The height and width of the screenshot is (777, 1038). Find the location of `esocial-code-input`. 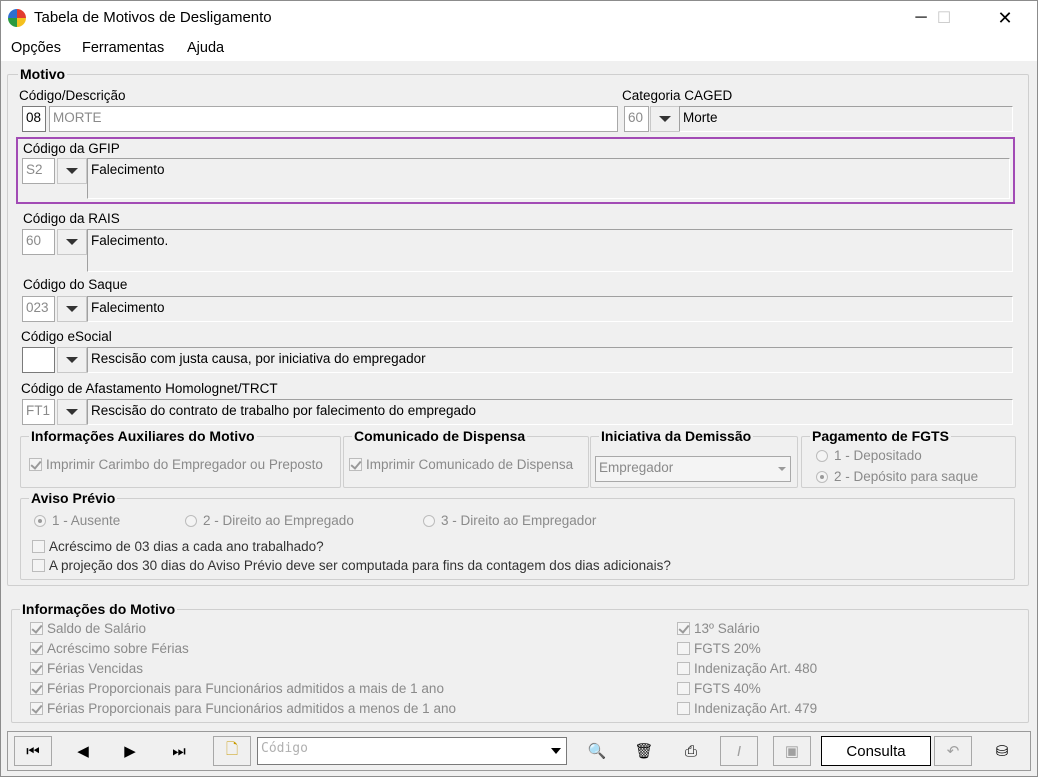

esocial-code-input is located at coordinates (38, 360).